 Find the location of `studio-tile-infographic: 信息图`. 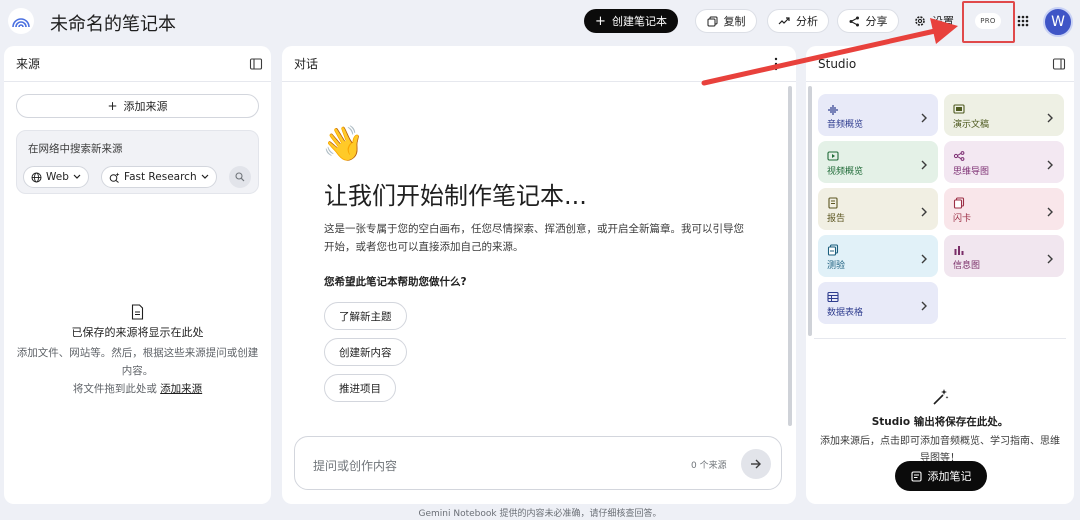

studio-tile-infographic: 信息图 is located at coordinates (1004, 256).